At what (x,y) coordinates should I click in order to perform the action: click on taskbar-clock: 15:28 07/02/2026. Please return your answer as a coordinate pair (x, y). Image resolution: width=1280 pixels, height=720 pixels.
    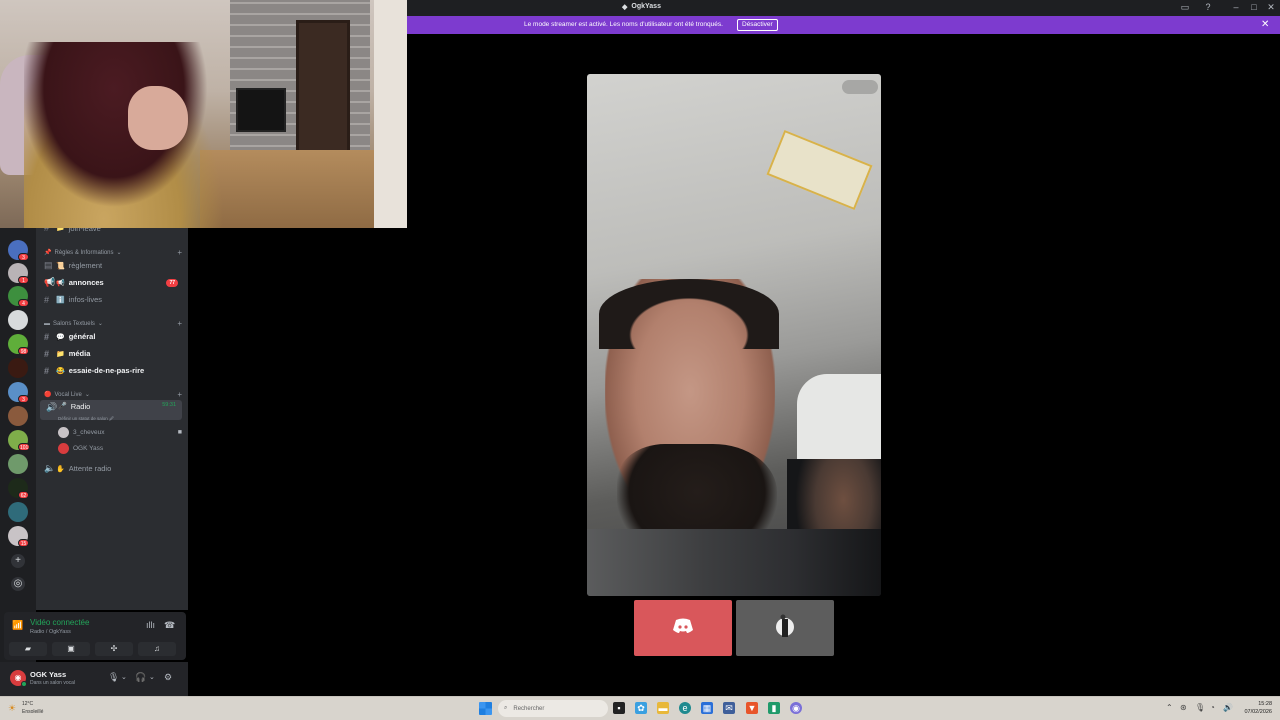
    Looking at the image, I should click on (1255, 708).